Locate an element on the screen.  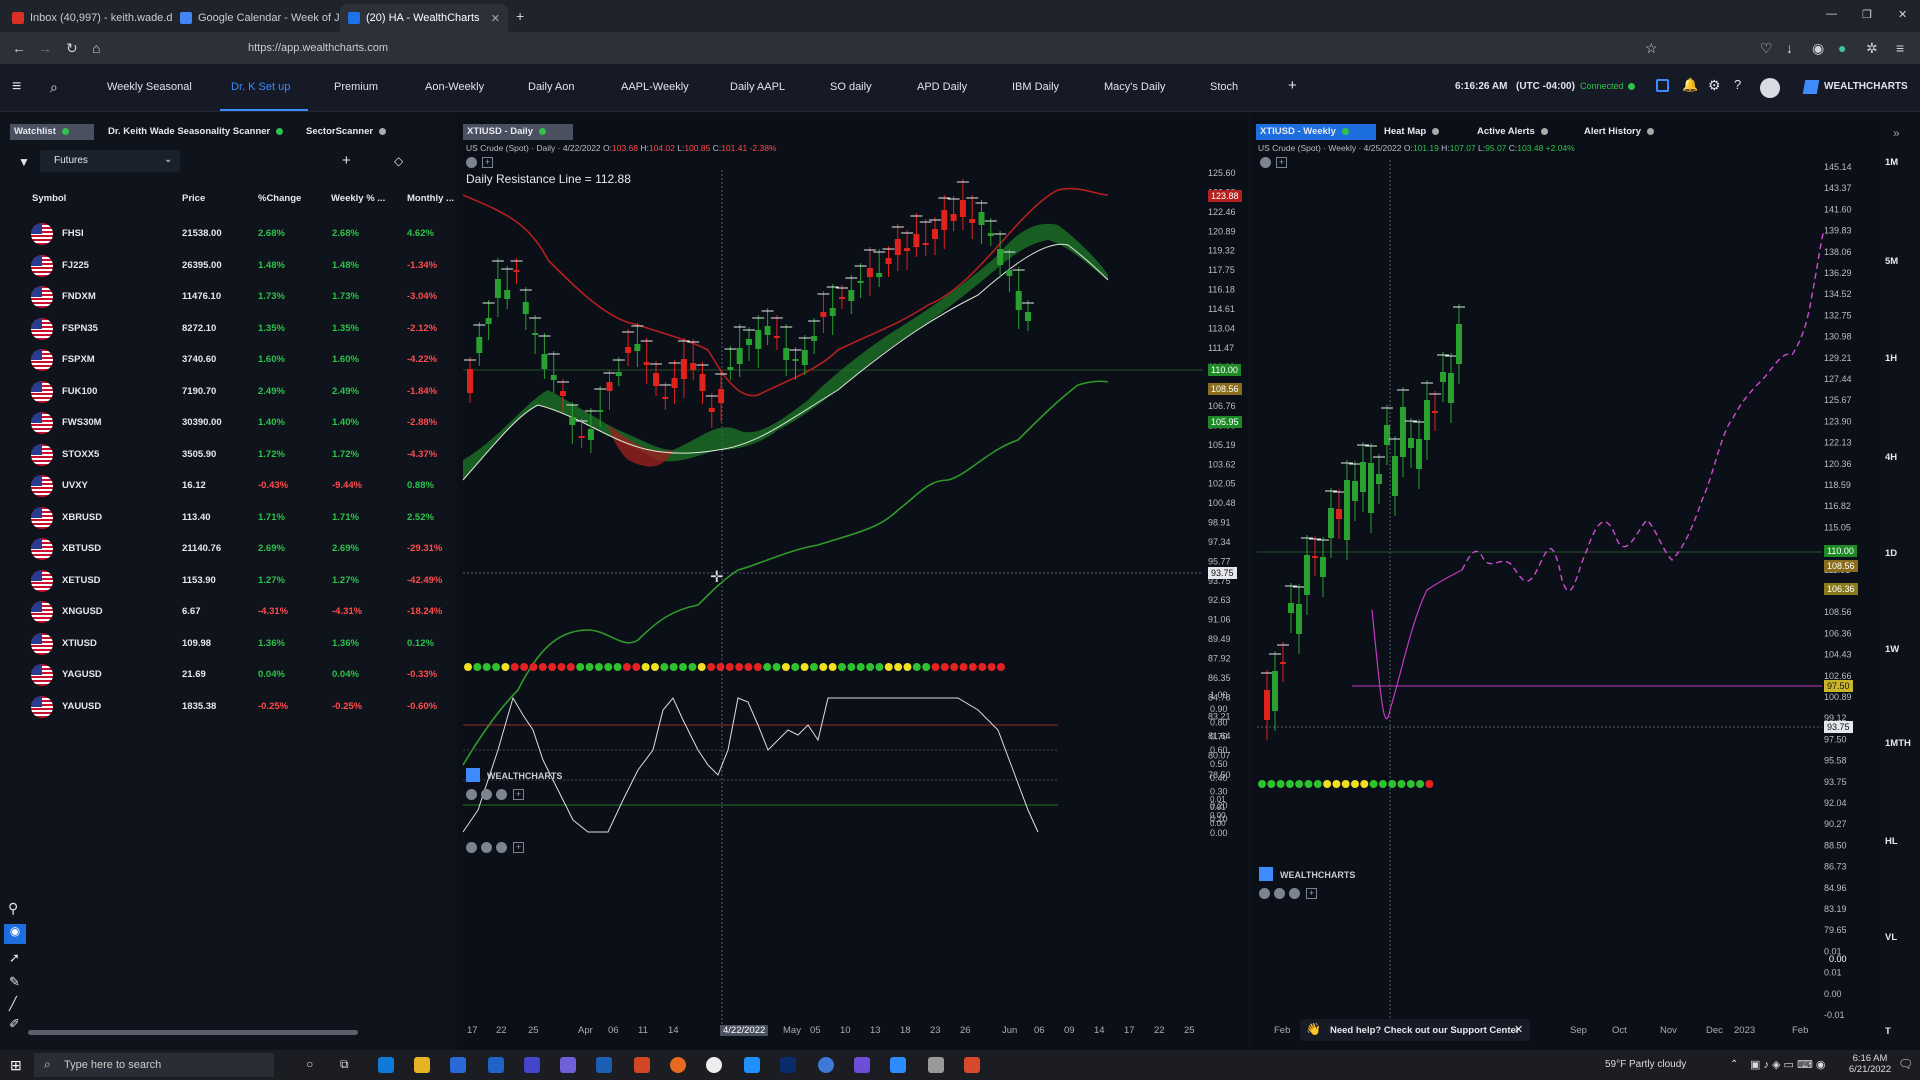
layout-tab-macys-daily: Macy's Daily is located at coordinates (1134, 87).